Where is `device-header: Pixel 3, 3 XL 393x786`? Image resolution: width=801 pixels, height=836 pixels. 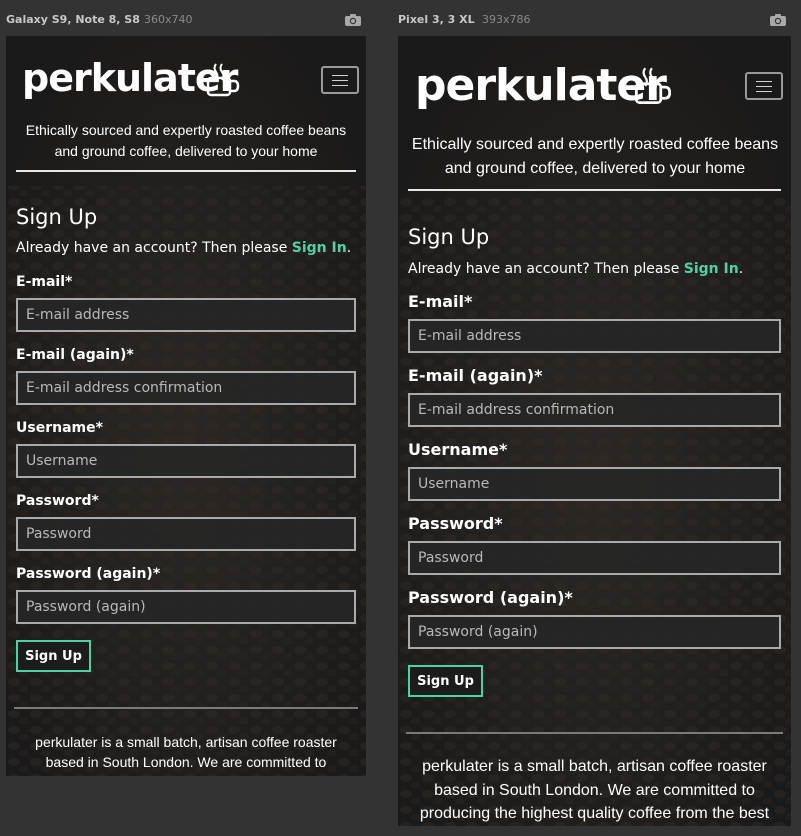
device-header: Pixel 3, 3 XL 393x786 is located at coordinates (594, 18).